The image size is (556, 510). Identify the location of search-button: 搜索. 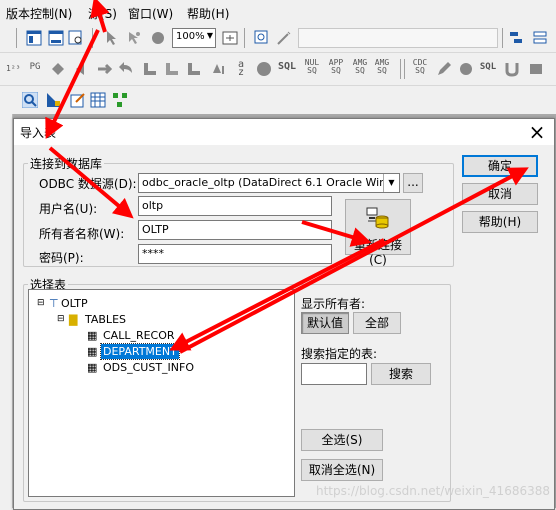
(401, 374).